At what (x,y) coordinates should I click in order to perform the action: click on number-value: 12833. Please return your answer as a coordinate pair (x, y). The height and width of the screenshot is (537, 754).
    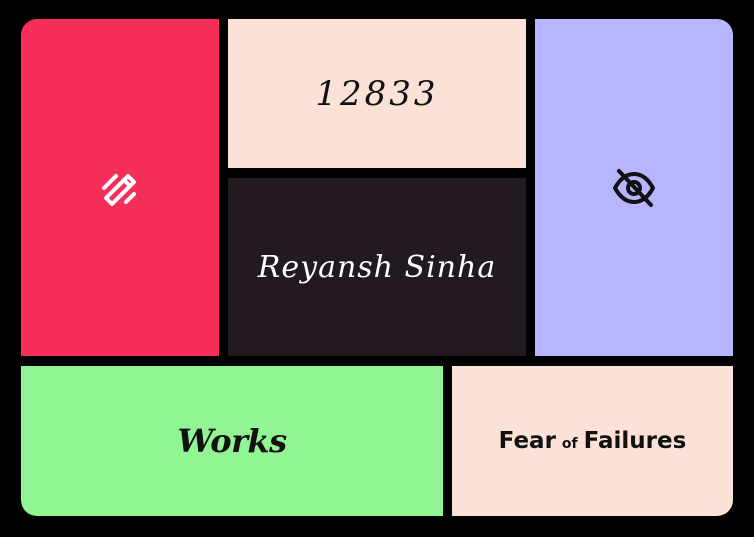
    Looking at the image, I should click on (377, 93).